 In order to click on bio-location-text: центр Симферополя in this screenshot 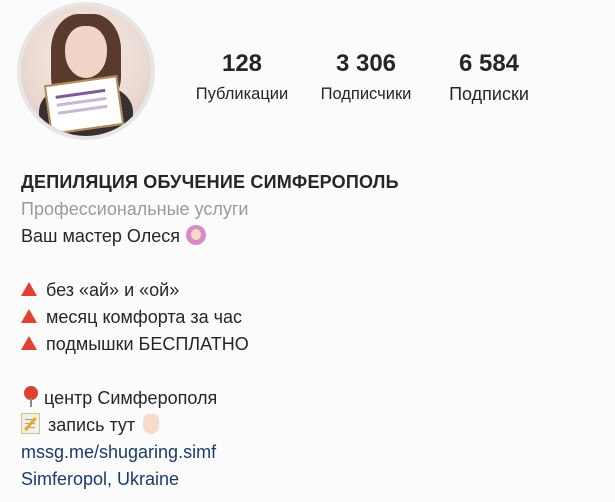, I will do `click(131, 398)`.